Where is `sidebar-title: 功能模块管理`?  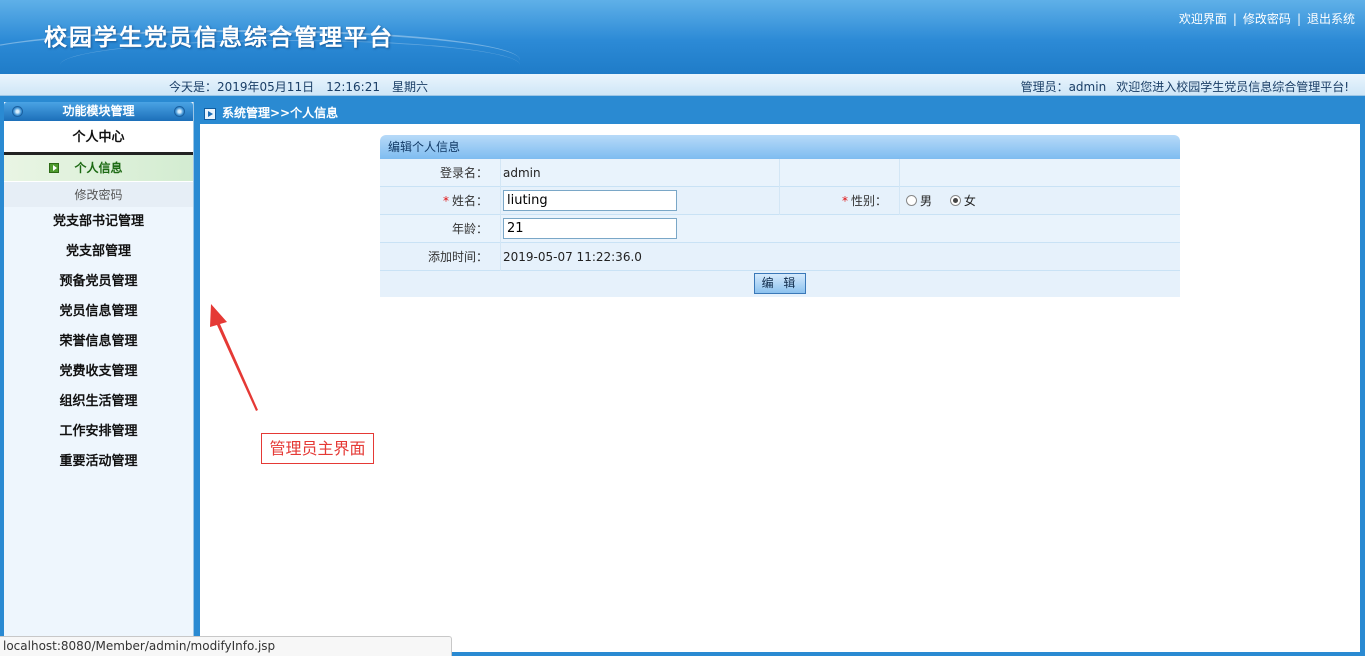
sidebar-title: 功能模块管理 is located at coordinates (98, 111).